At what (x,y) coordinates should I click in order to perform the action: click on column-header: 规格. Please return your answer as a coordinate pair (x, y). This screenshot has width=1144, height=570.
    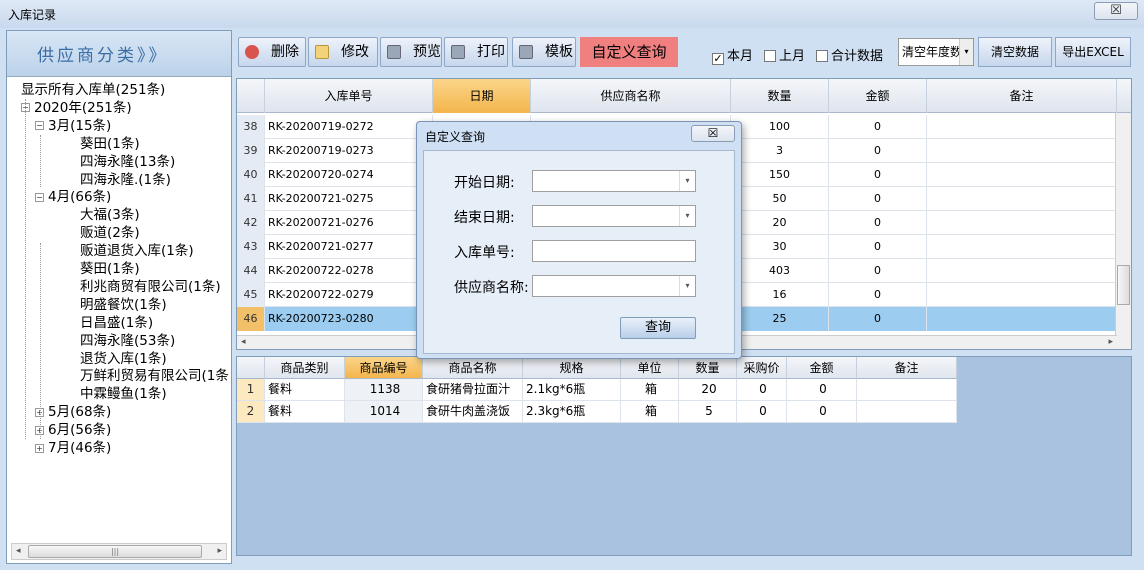
    Looking at the image, I should click on (572, 368).